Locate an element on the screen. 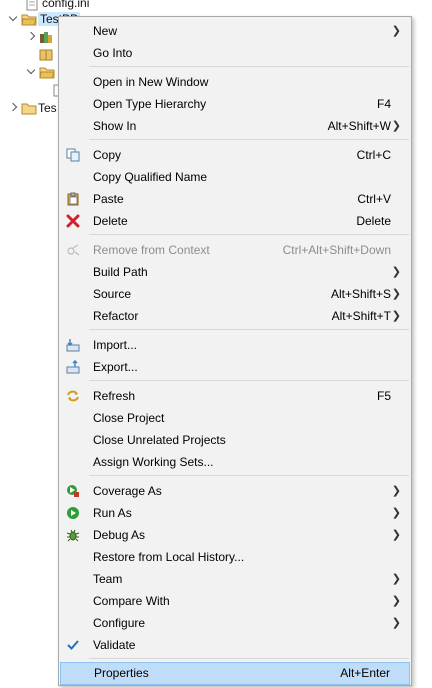  menu-item-label: Copy is located at coordinates (107, 155).